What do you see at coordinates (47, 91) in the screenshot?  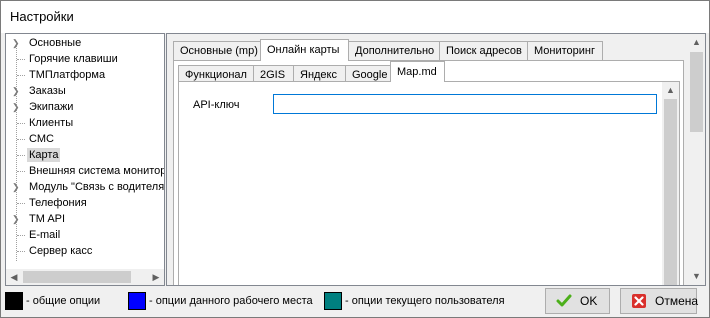 I see `tree-item-label: Заказы` at bounding box center [47, 91].